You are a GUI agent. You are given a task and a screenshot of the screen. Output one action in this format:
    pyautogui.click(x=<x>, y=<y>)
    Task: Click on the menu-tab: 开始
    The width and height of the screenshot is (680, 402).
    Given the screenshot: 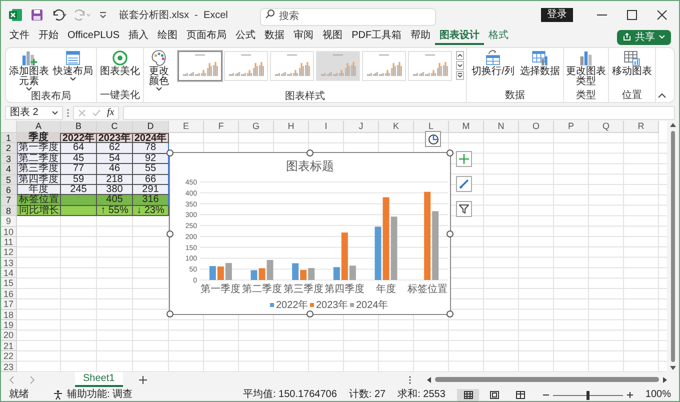 What is the action you would take?
    pyautogui.click(x=48, y=37)
    